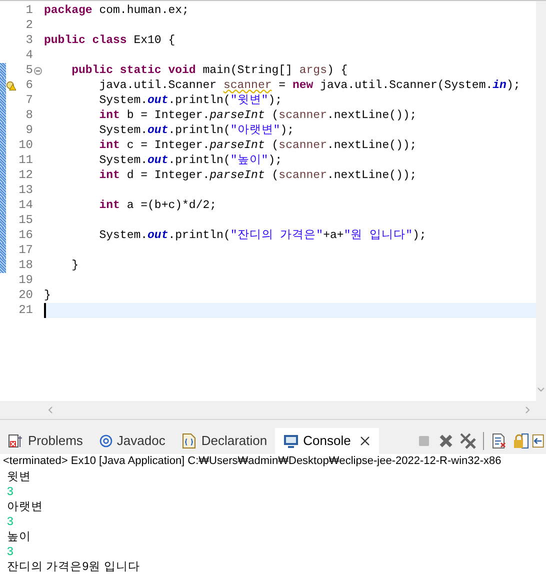 Image resolution: width=546 pixels, height=584 pixels. What do you see at coordinates (25, 175) in the screenshot?
I see `line-number: 12` at bounding box center [25, 175].